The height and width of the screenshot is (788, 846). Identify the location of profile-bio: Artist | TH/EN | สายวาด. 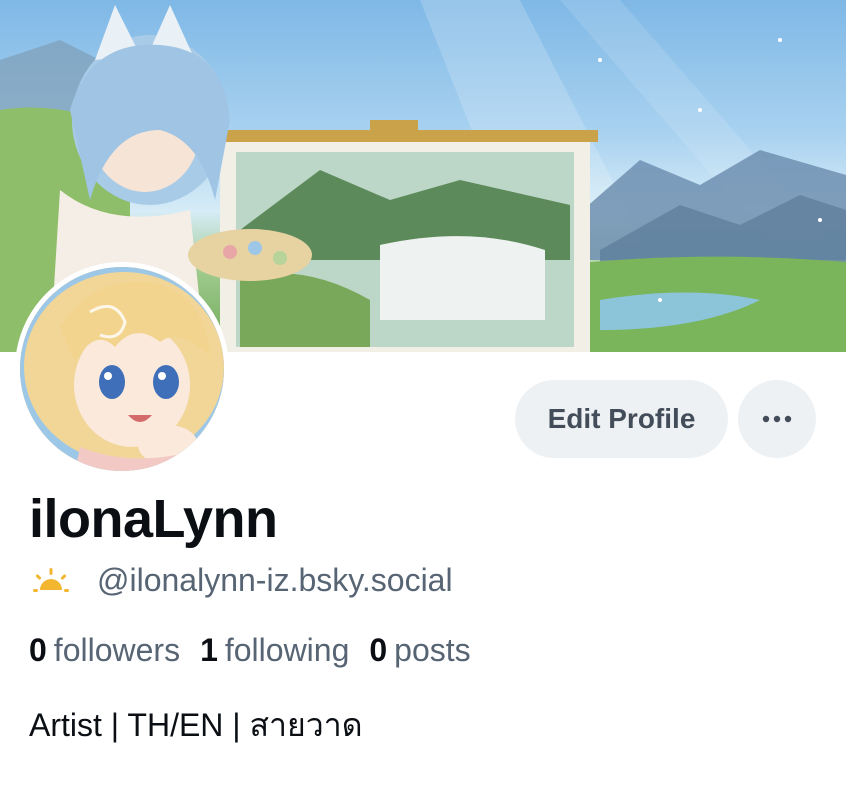
(196, 725).